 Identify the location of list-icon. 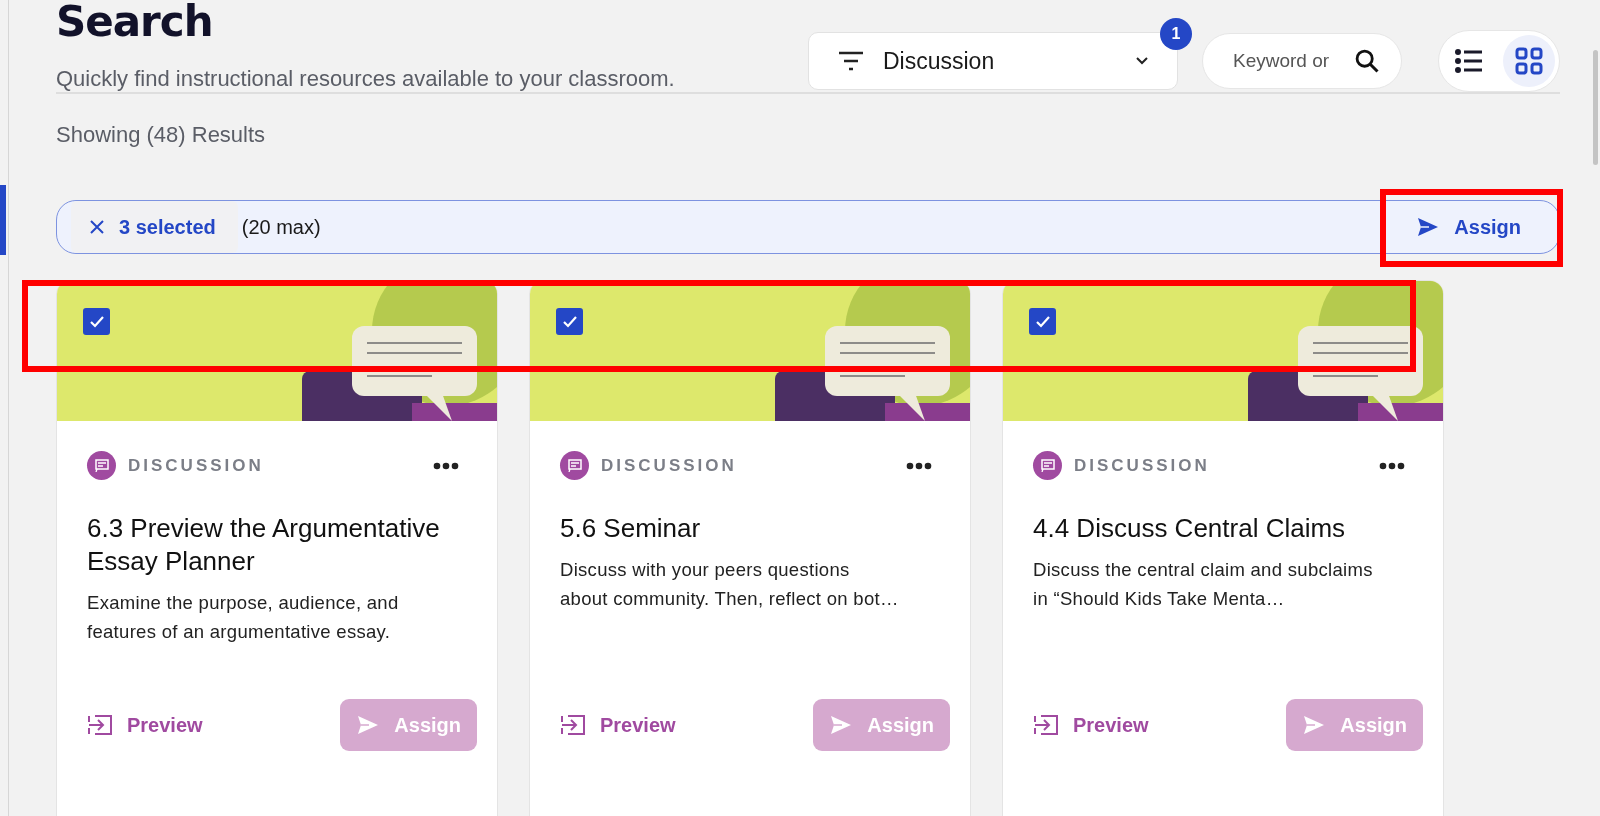
(1469, 61).